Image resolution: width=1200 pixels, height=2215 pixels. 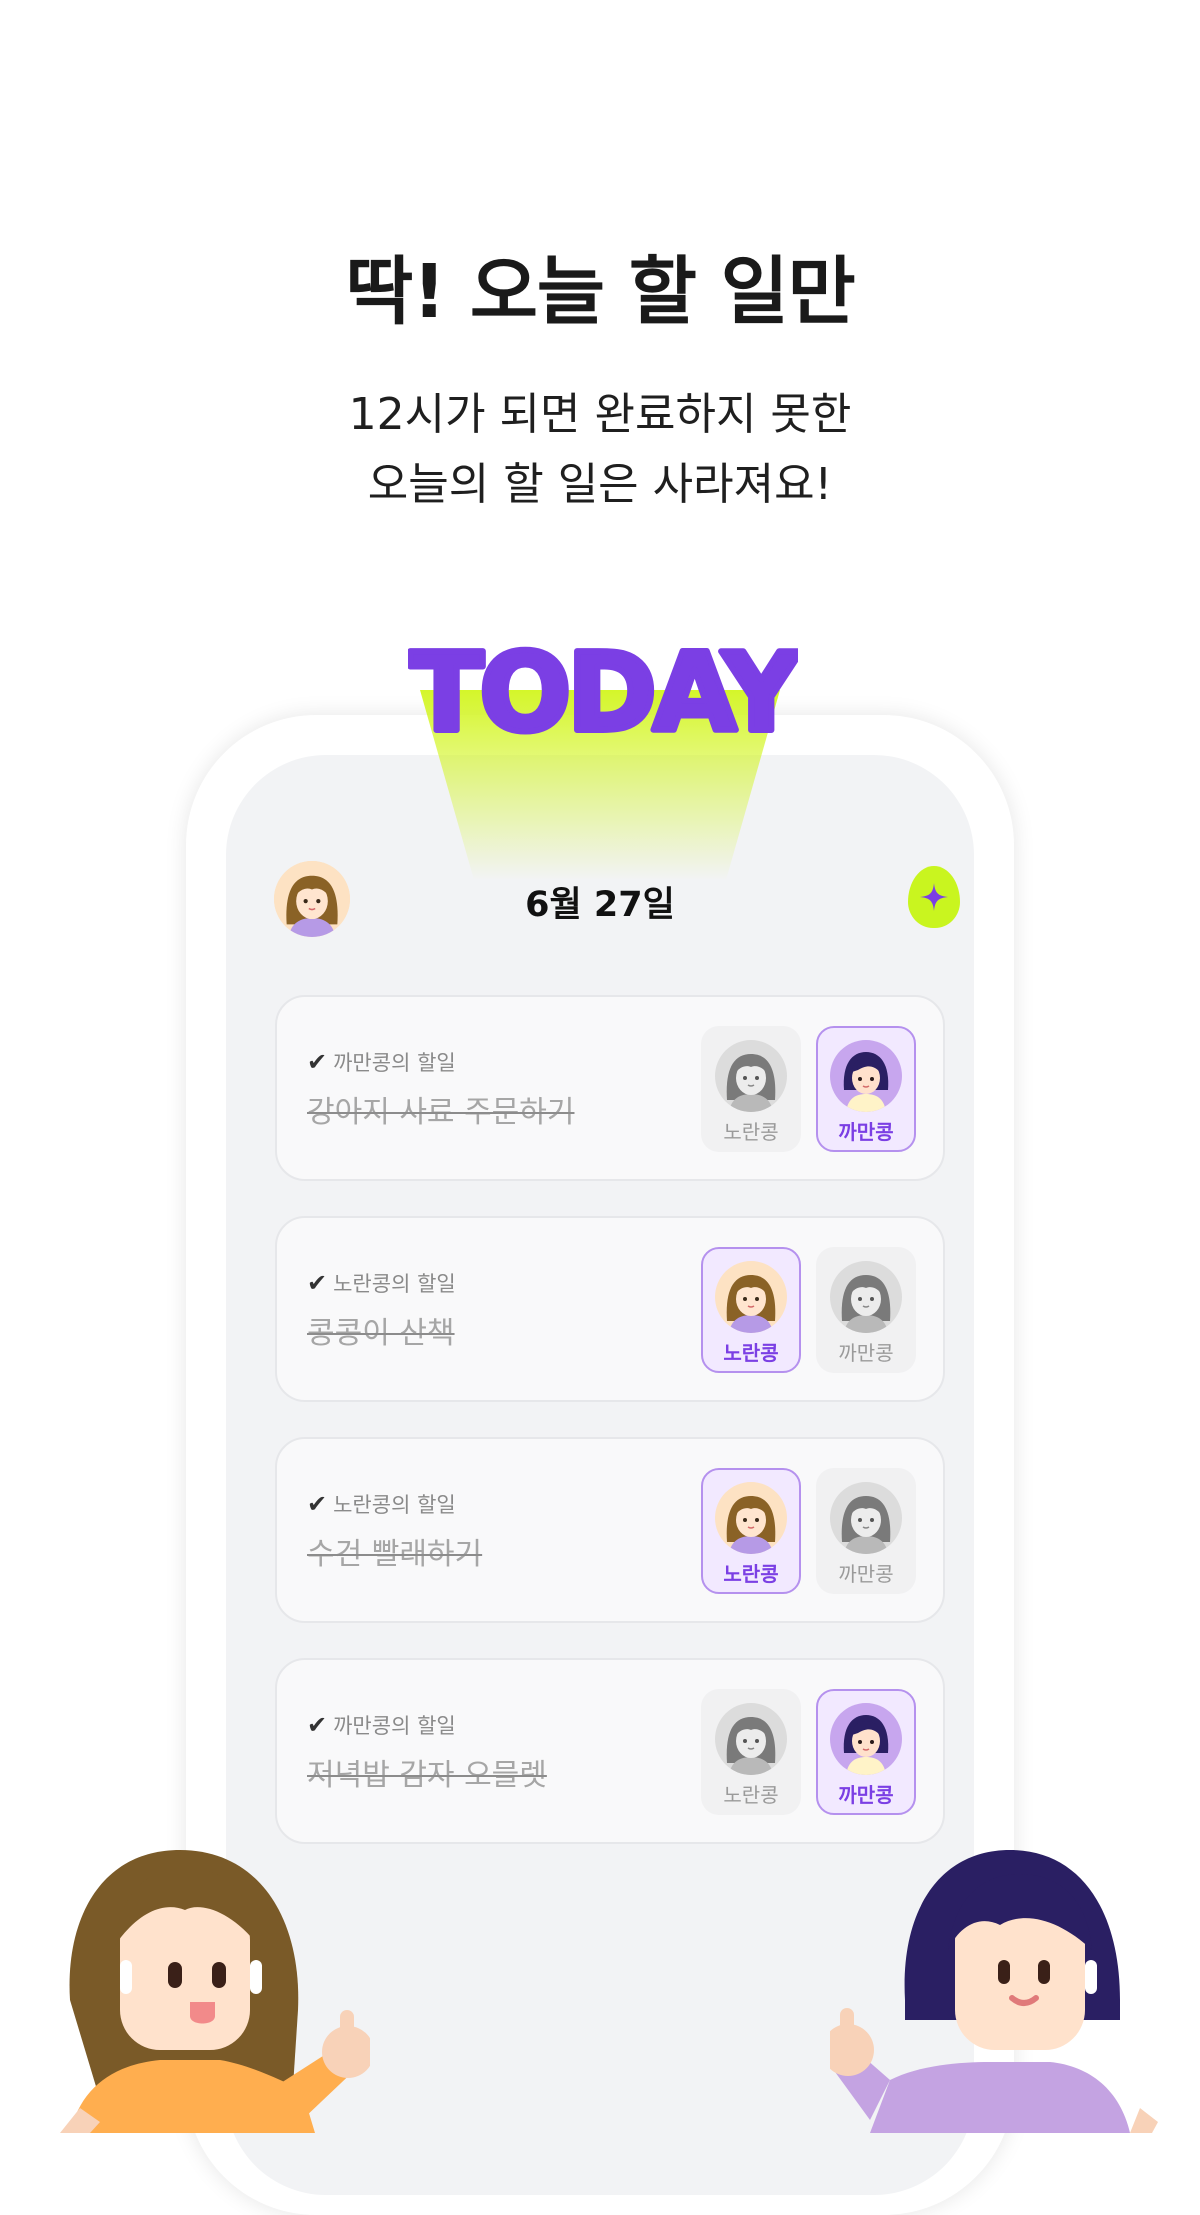 I want to click on sparkle-egg-button, so click(x=934, y=897).